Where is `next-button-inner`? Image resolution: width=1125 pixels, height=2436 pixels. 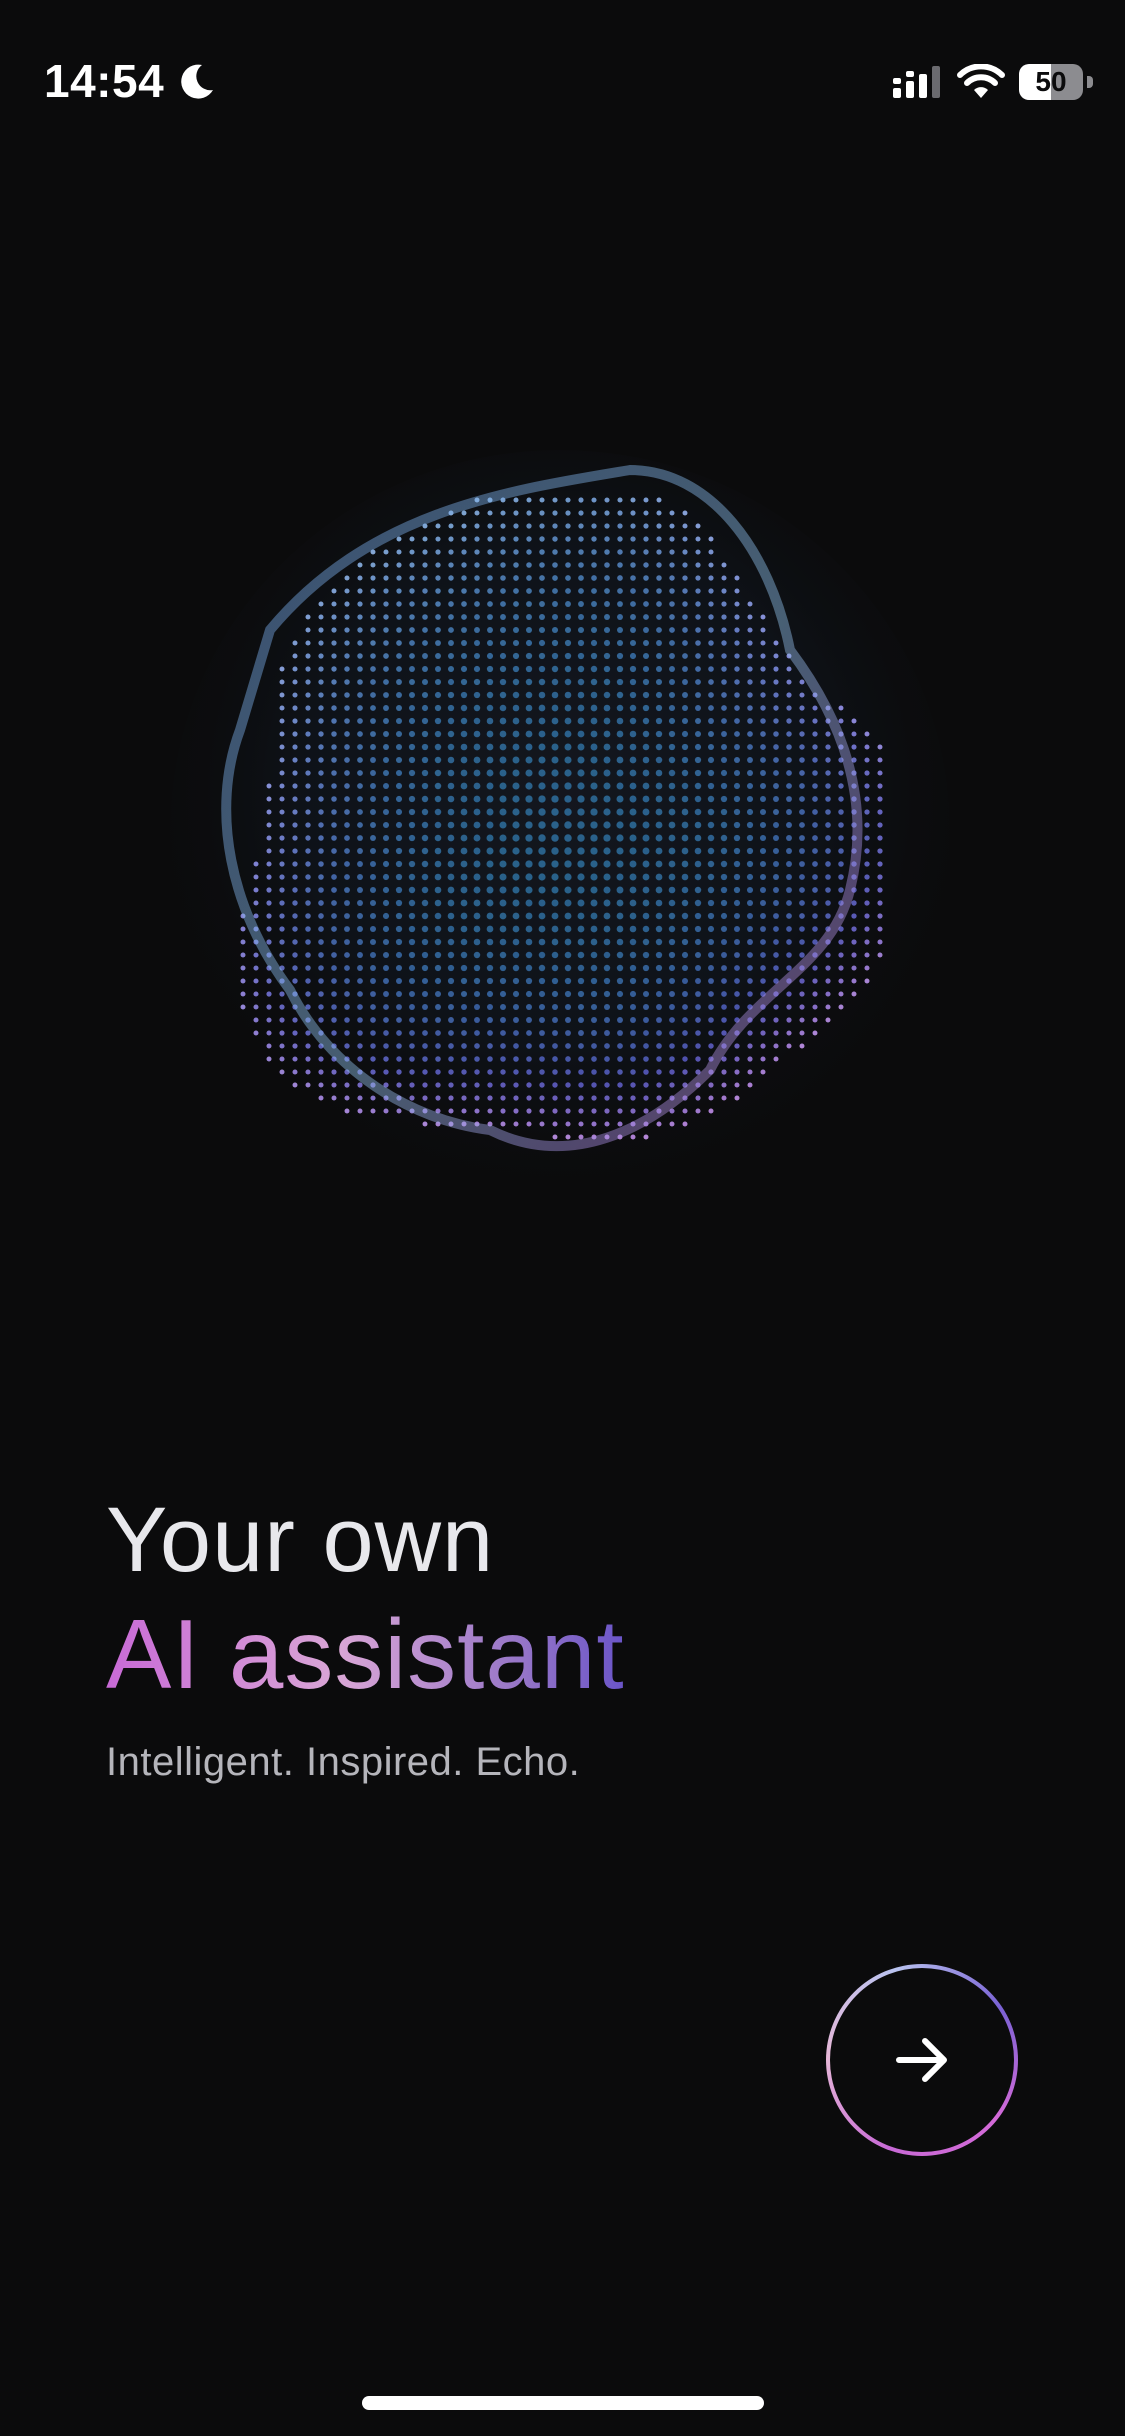
next-button-inner is located at coordinates (922, 2060).